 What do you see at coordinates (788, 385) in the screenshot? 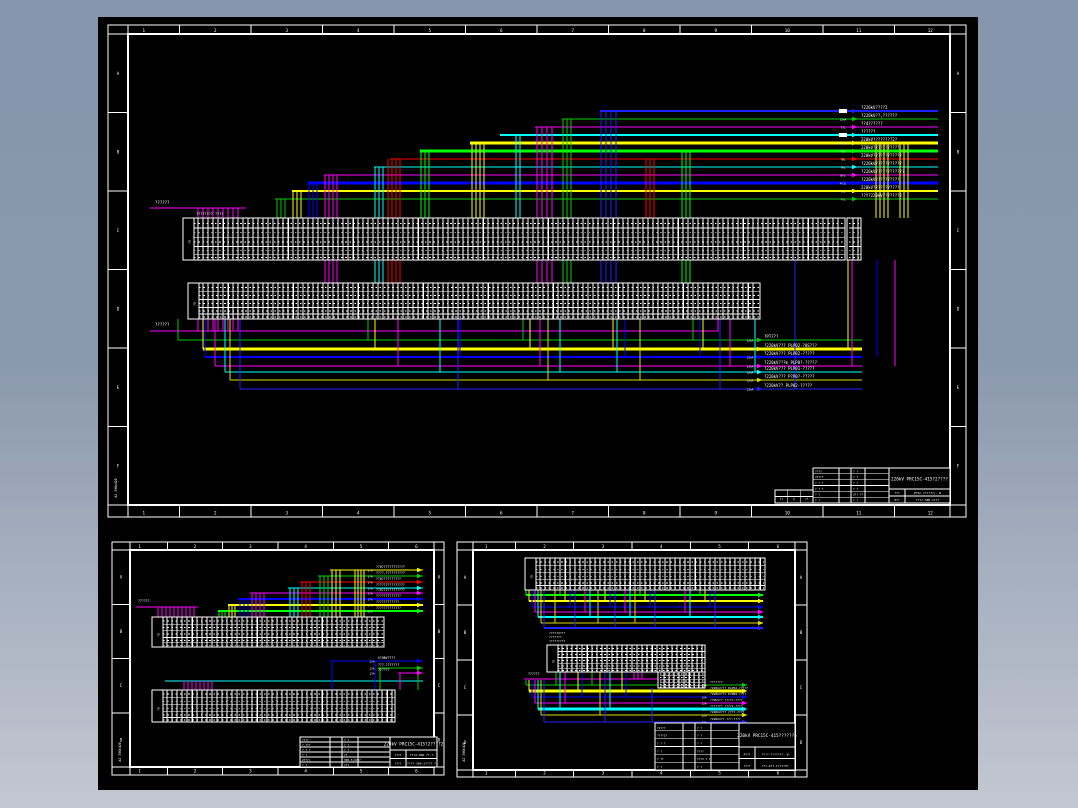
I see `bus-label: ?220kV?? PLP02-?????` at bounding box center [788, 385].